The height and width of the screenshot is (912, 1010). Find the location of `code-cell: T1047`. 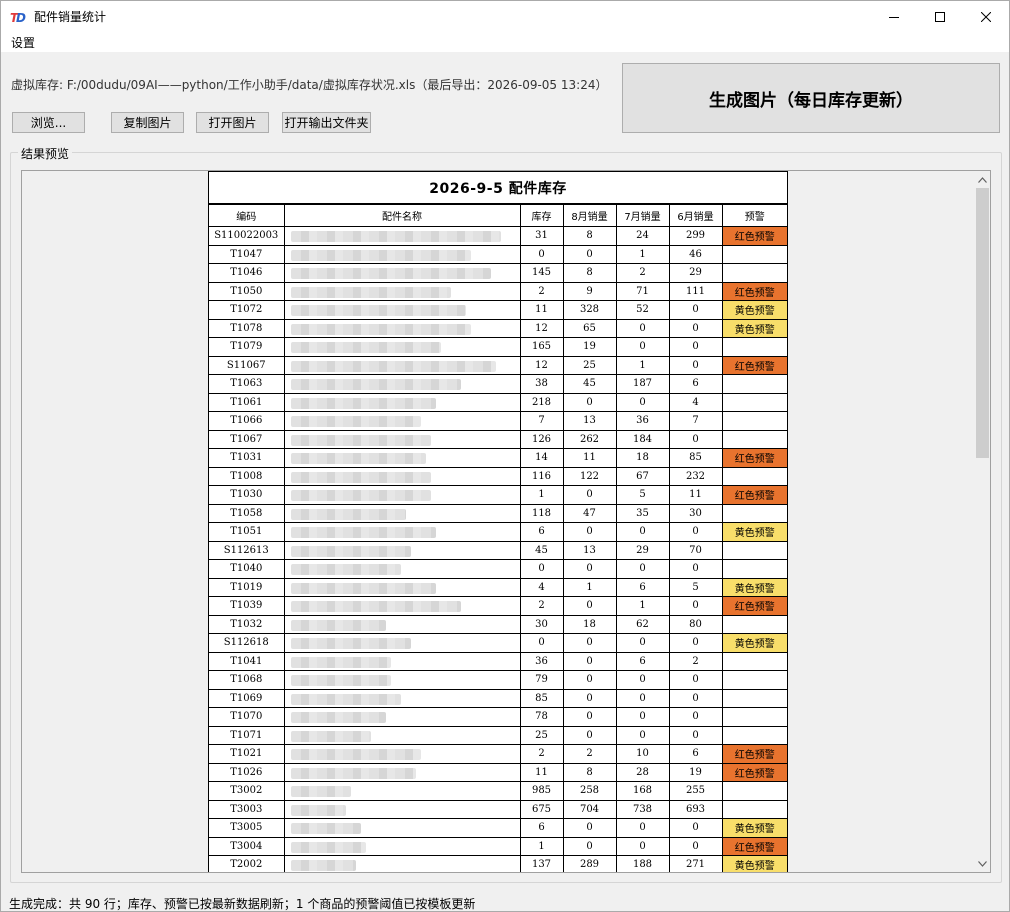

code-cell: T1047 is located at coordinates (247, 254).